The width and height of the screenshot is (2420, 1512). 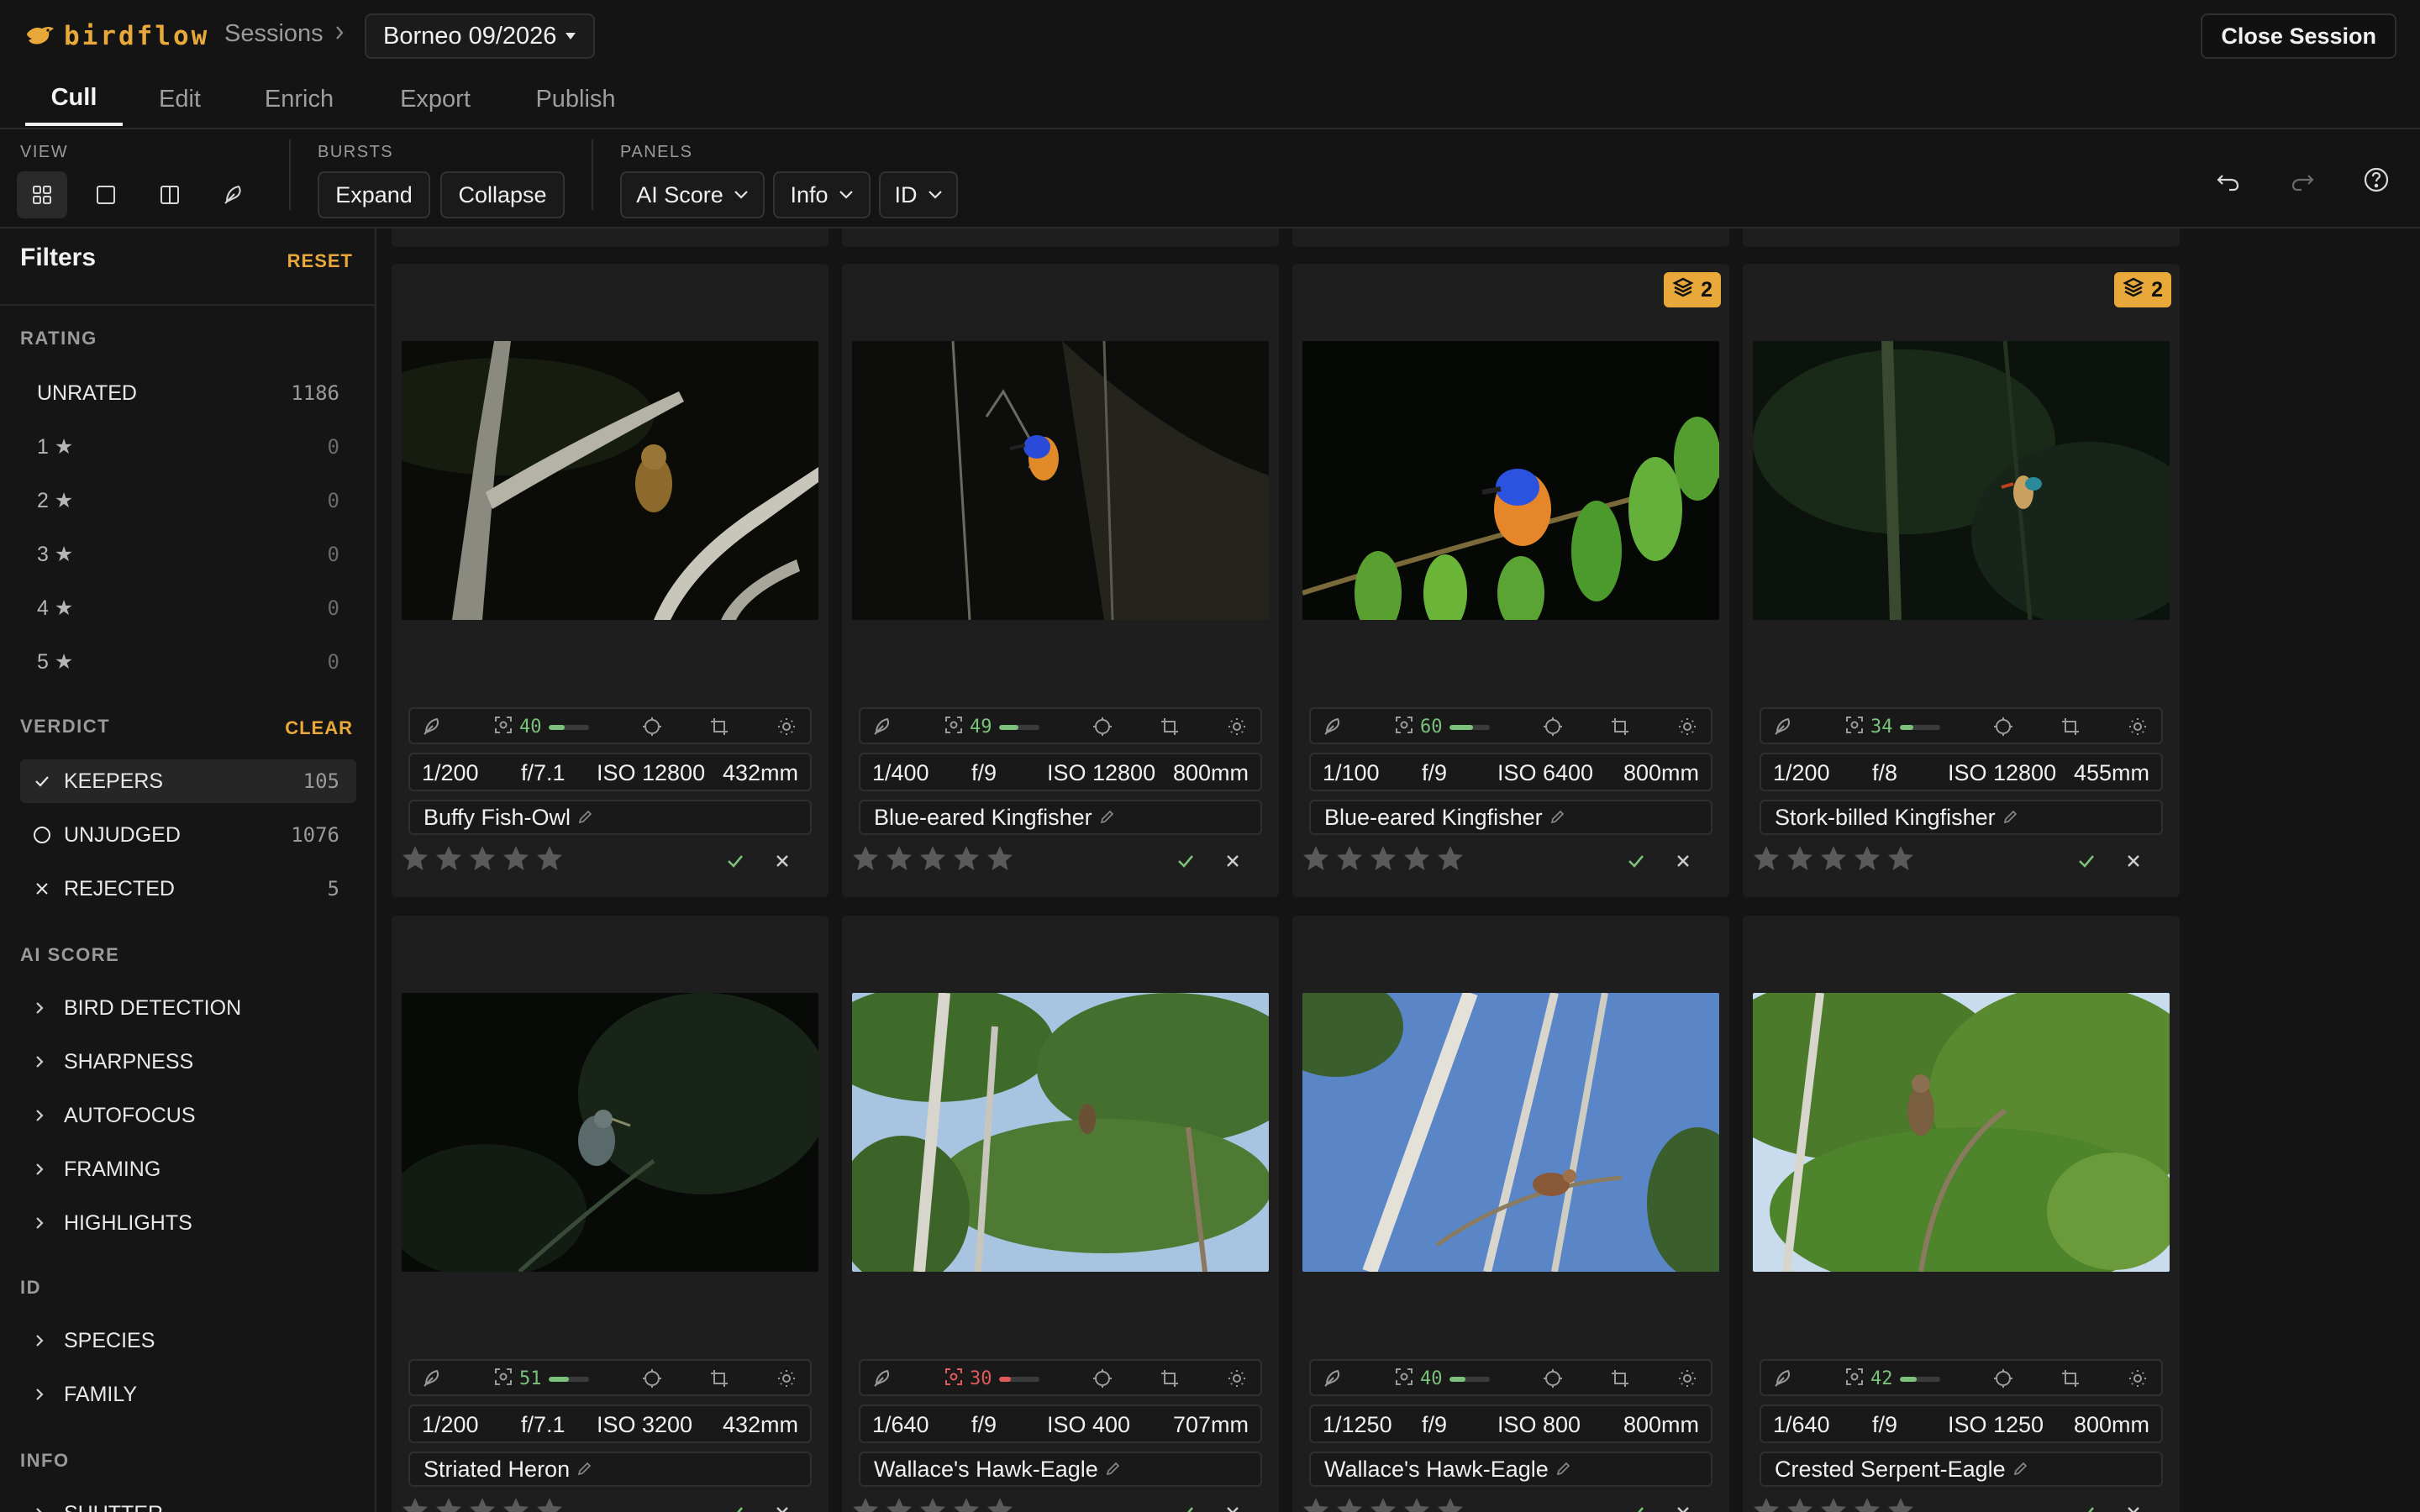 What do you see at coordinates (502, 194) in the screenshot?
I see `collapse-bursts-button: Collapse` at bounding box center [502, 194].